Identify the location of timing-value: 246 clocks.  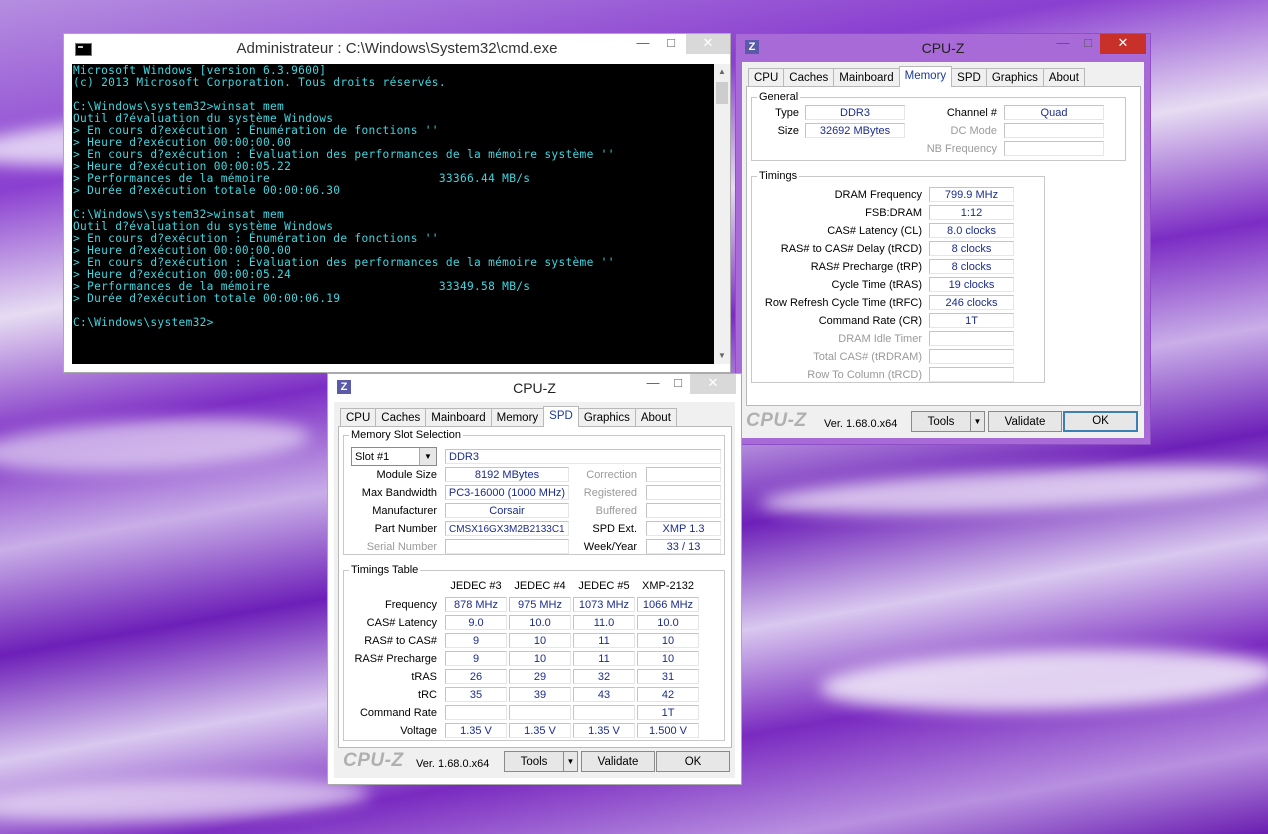
(971, 302).